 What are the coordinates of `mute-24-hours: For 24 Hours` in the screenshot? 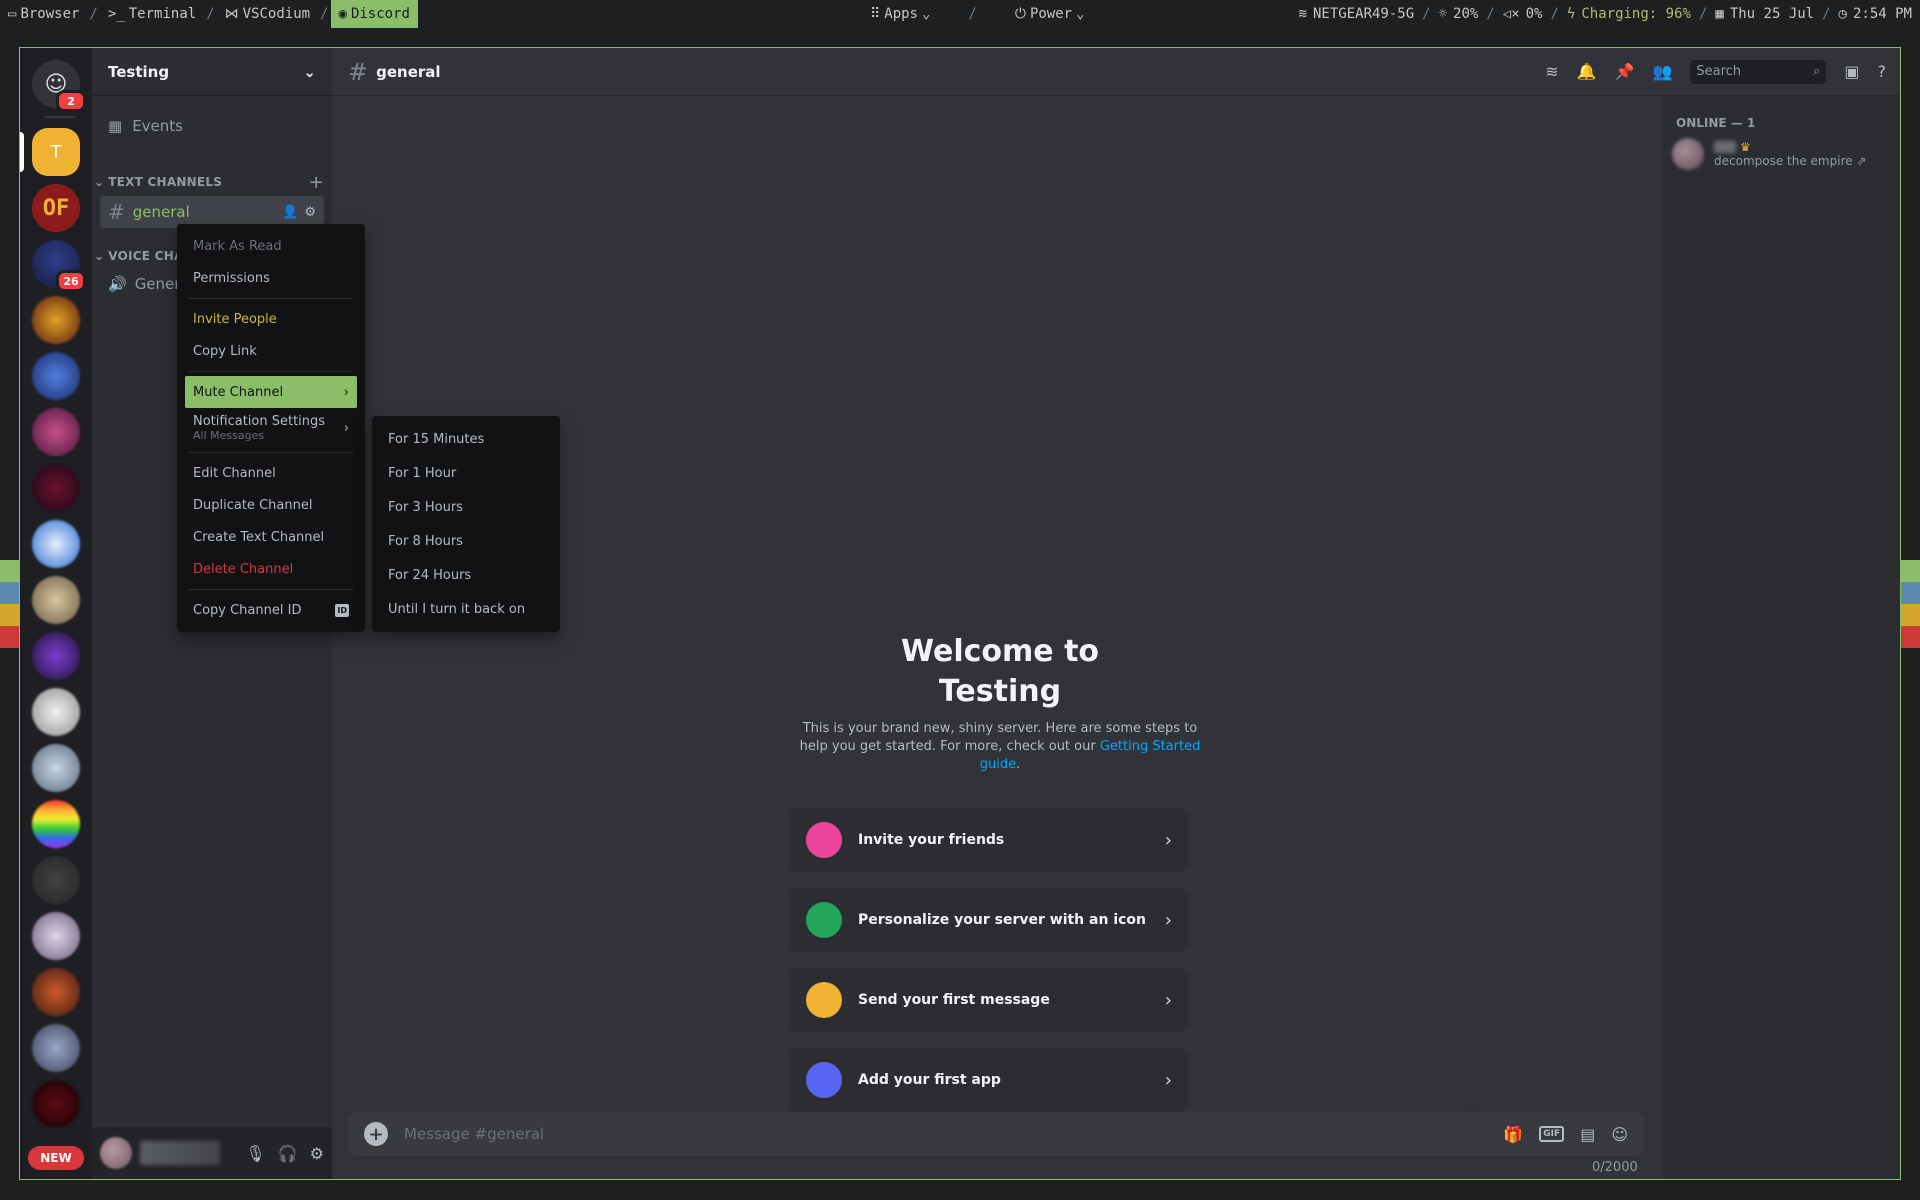 It's located at (466, 575).